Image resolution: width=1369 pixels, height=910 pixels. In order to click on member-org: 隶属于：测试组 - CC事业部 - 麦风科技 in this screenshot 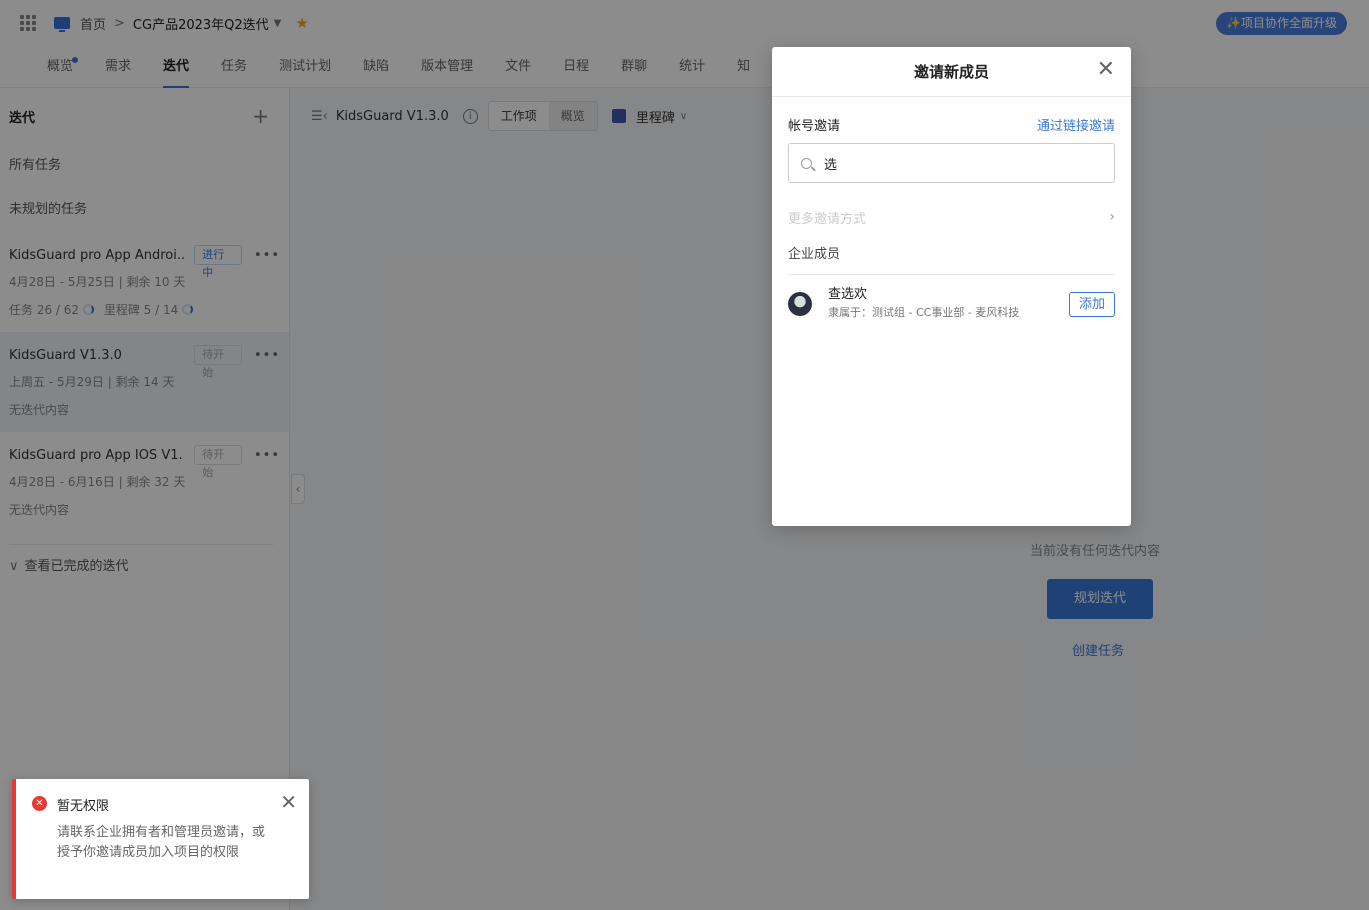, I will do `click(924, 312)`.